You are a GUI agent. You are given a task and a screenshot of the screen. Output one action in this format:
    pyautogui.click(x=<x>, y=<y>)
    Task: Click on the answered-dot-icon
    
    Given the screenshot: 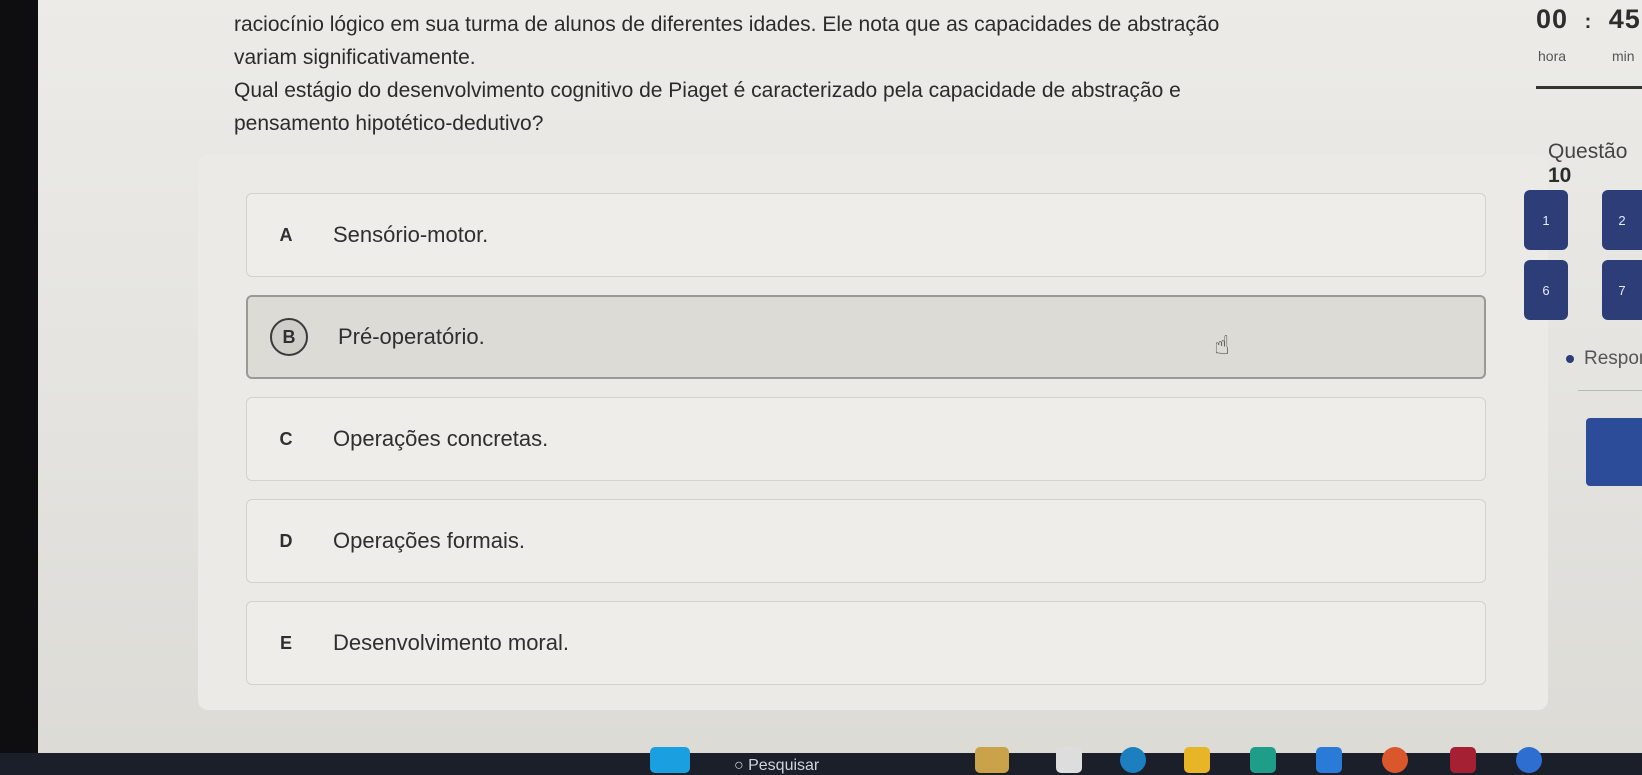 What is the action you would take?
    pyautogui.click(x=1570, y=359)
    